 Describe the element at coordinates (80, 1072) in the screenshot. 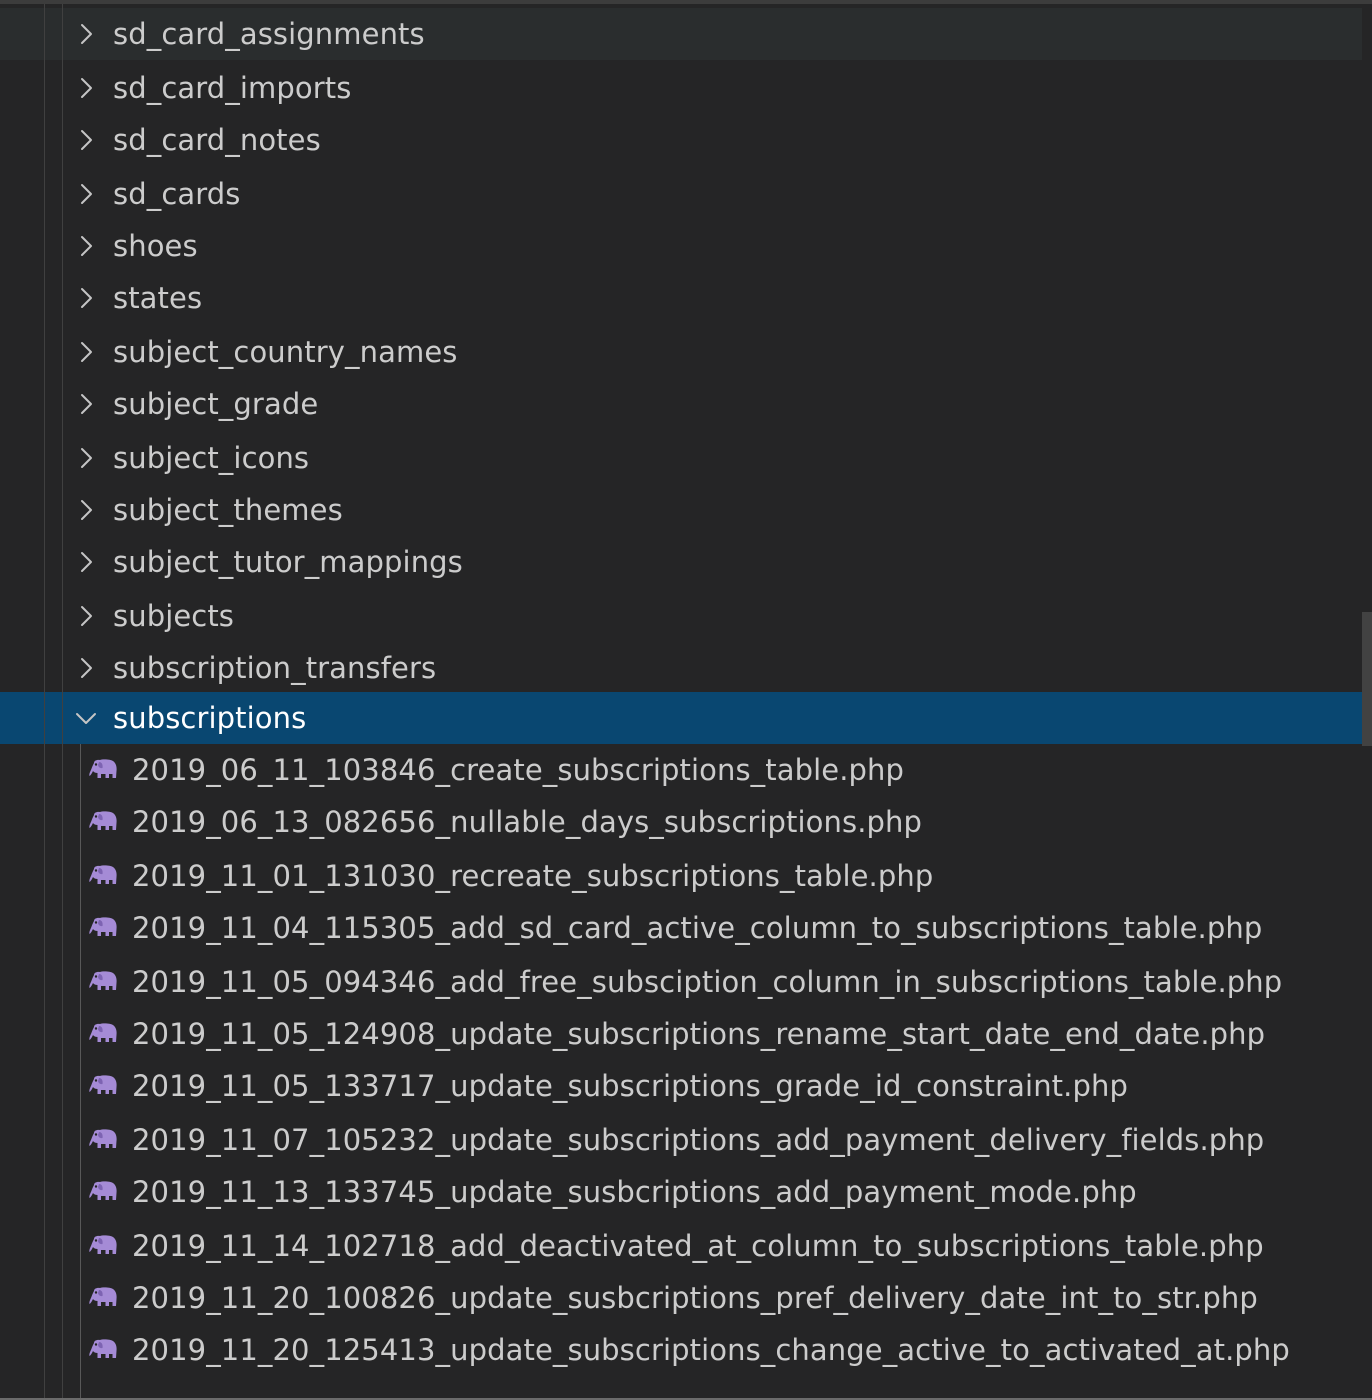

I see `indent-guide-active` at that location.